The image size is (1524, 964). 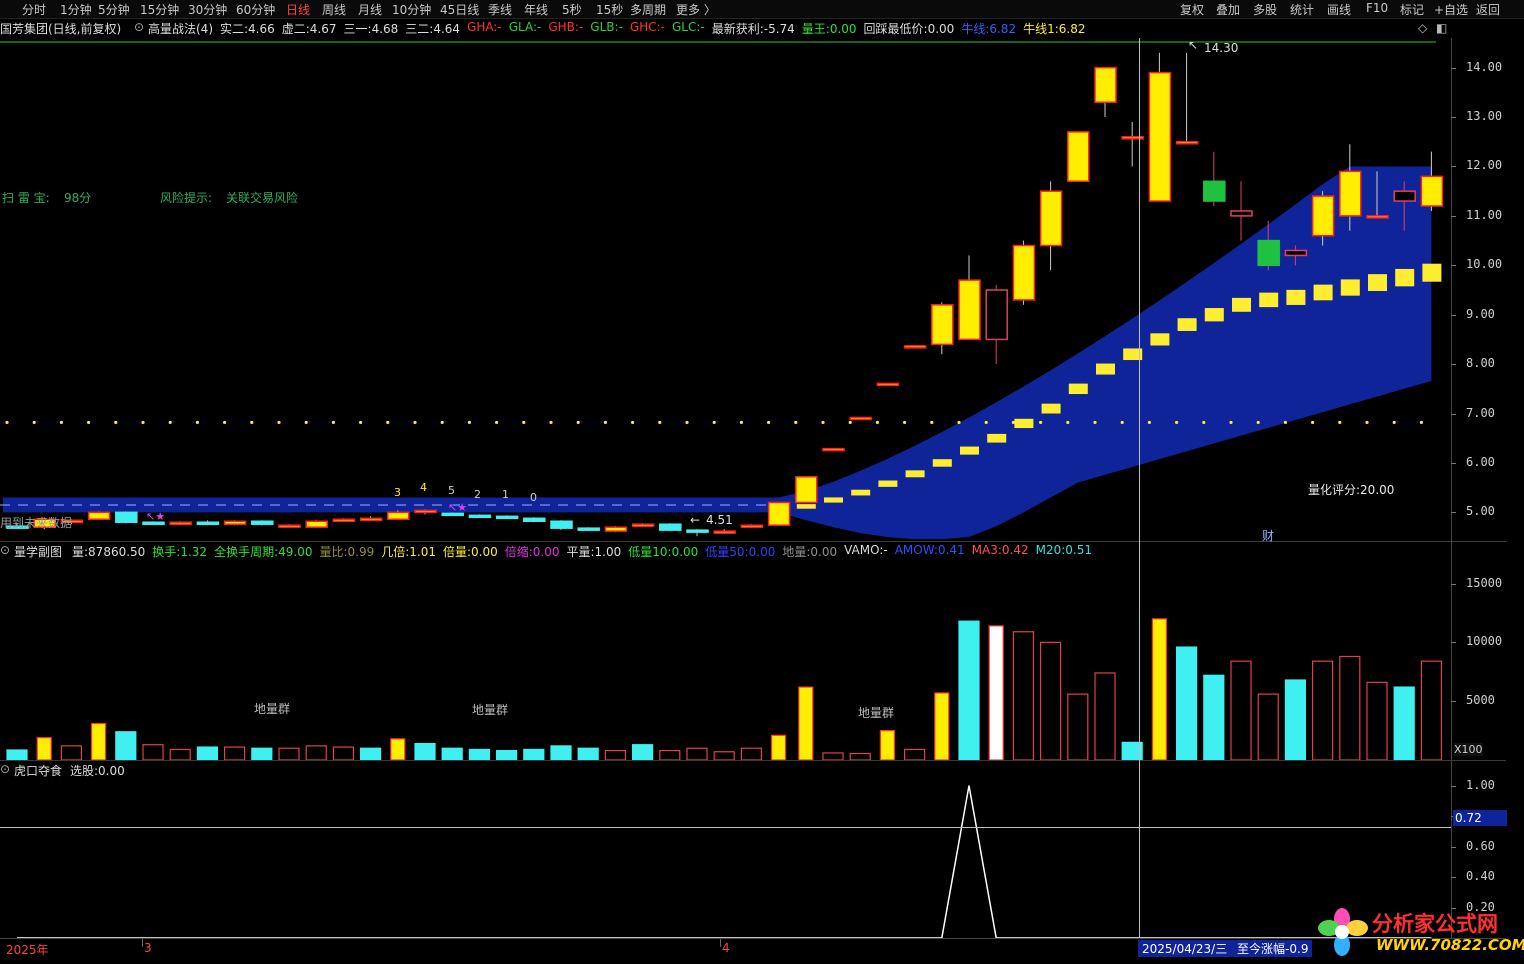 What do you see at coordinates (1480, 363) in the screenshot?
I see `axis-tick-label: 8.00` at bounding box center [1480, 363].